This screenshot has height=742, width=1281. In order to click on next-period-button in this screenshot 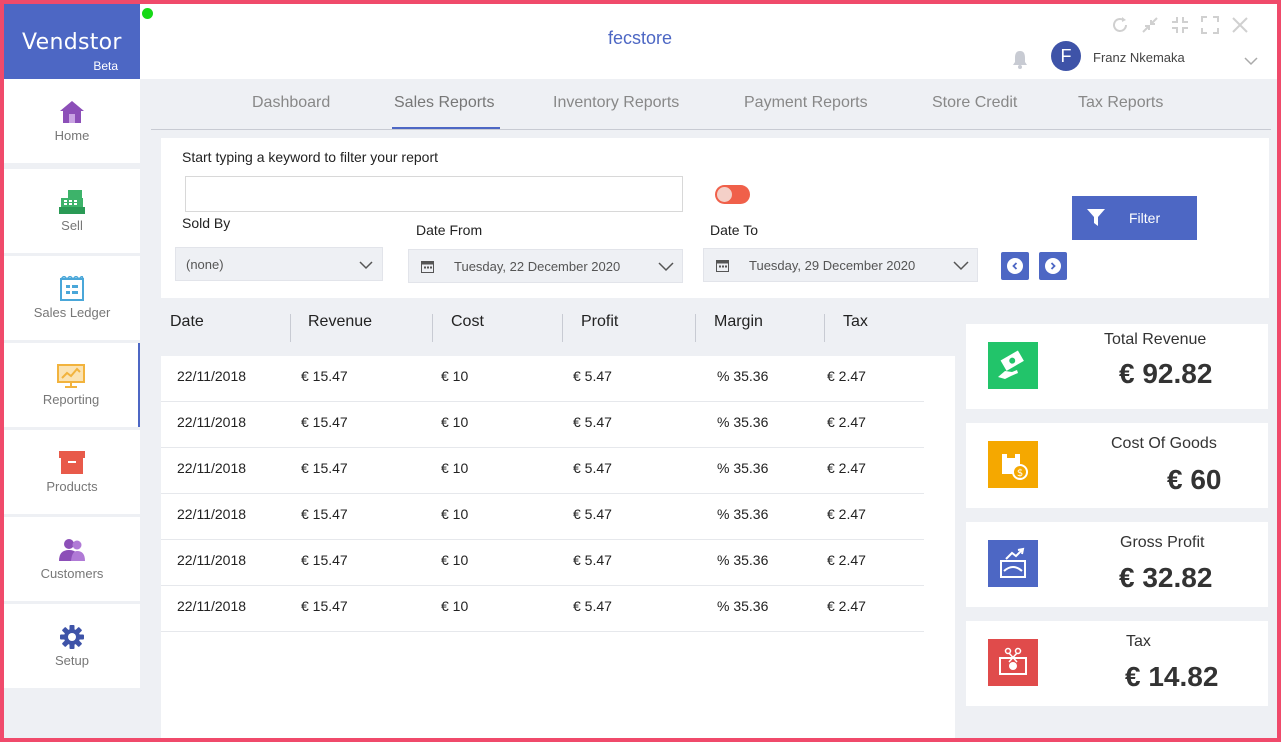, I will do `click(1053, 266)`.